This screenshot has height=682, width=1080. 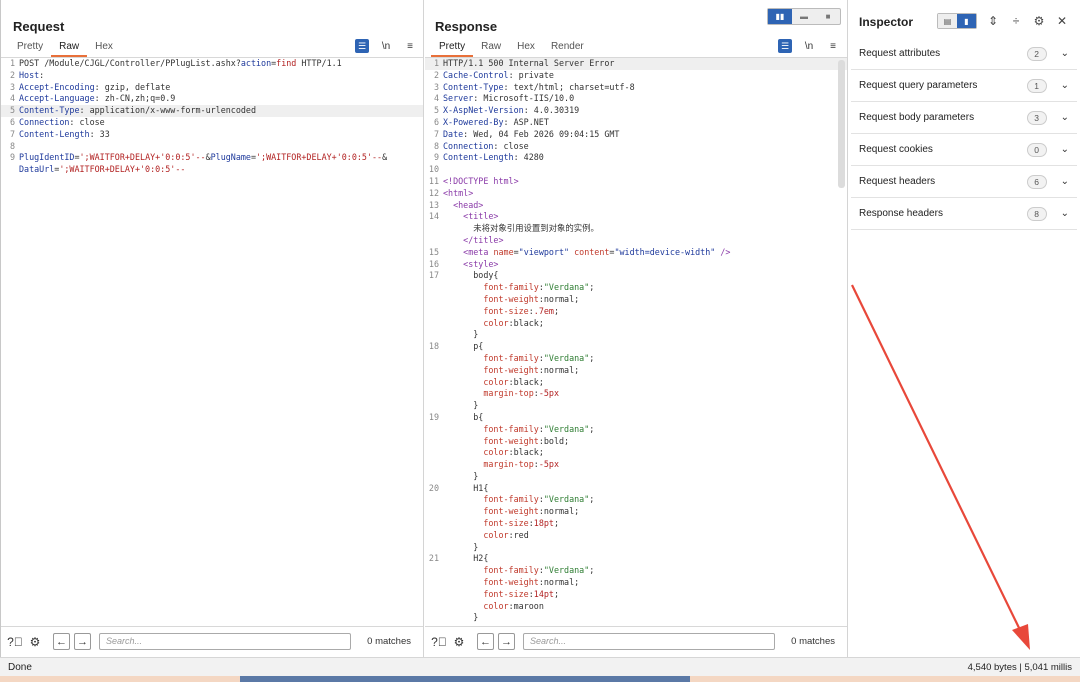 What do you see at coordinates (69, 49) in the screenshot?
I see `request-tab-raw: Raw` at bounding box center [69, 49].